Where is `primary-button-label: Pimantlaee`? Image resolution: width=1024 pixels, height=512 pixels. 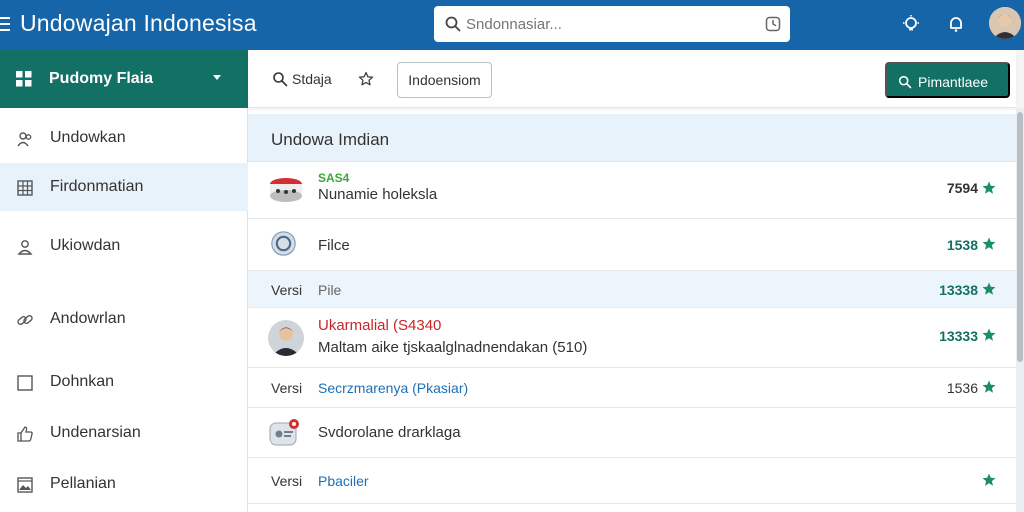
primary-button-label: Pimantlaee is located at coordinates (953, 82).